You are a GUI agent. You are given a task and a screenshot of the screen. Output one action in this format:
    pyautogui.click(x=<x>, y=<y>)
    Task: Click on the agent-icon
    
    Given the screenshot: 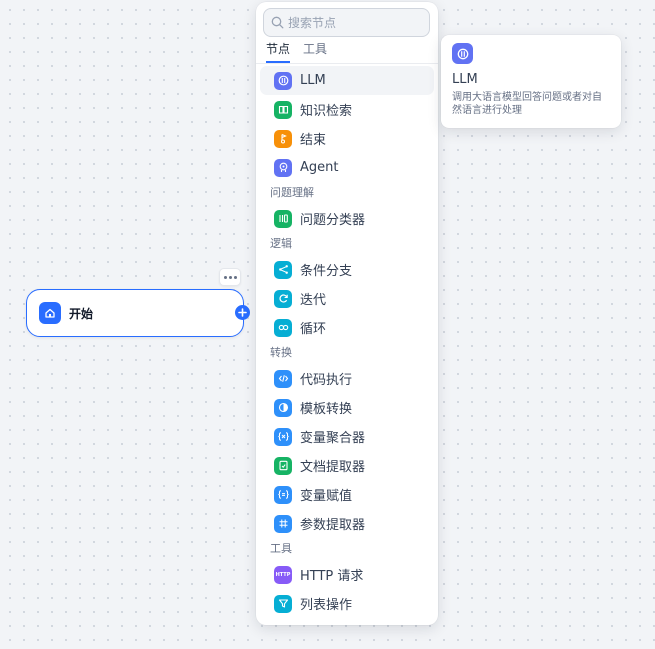 What is the action you would take?
    pyautogui.click(x=283, y=167)
    